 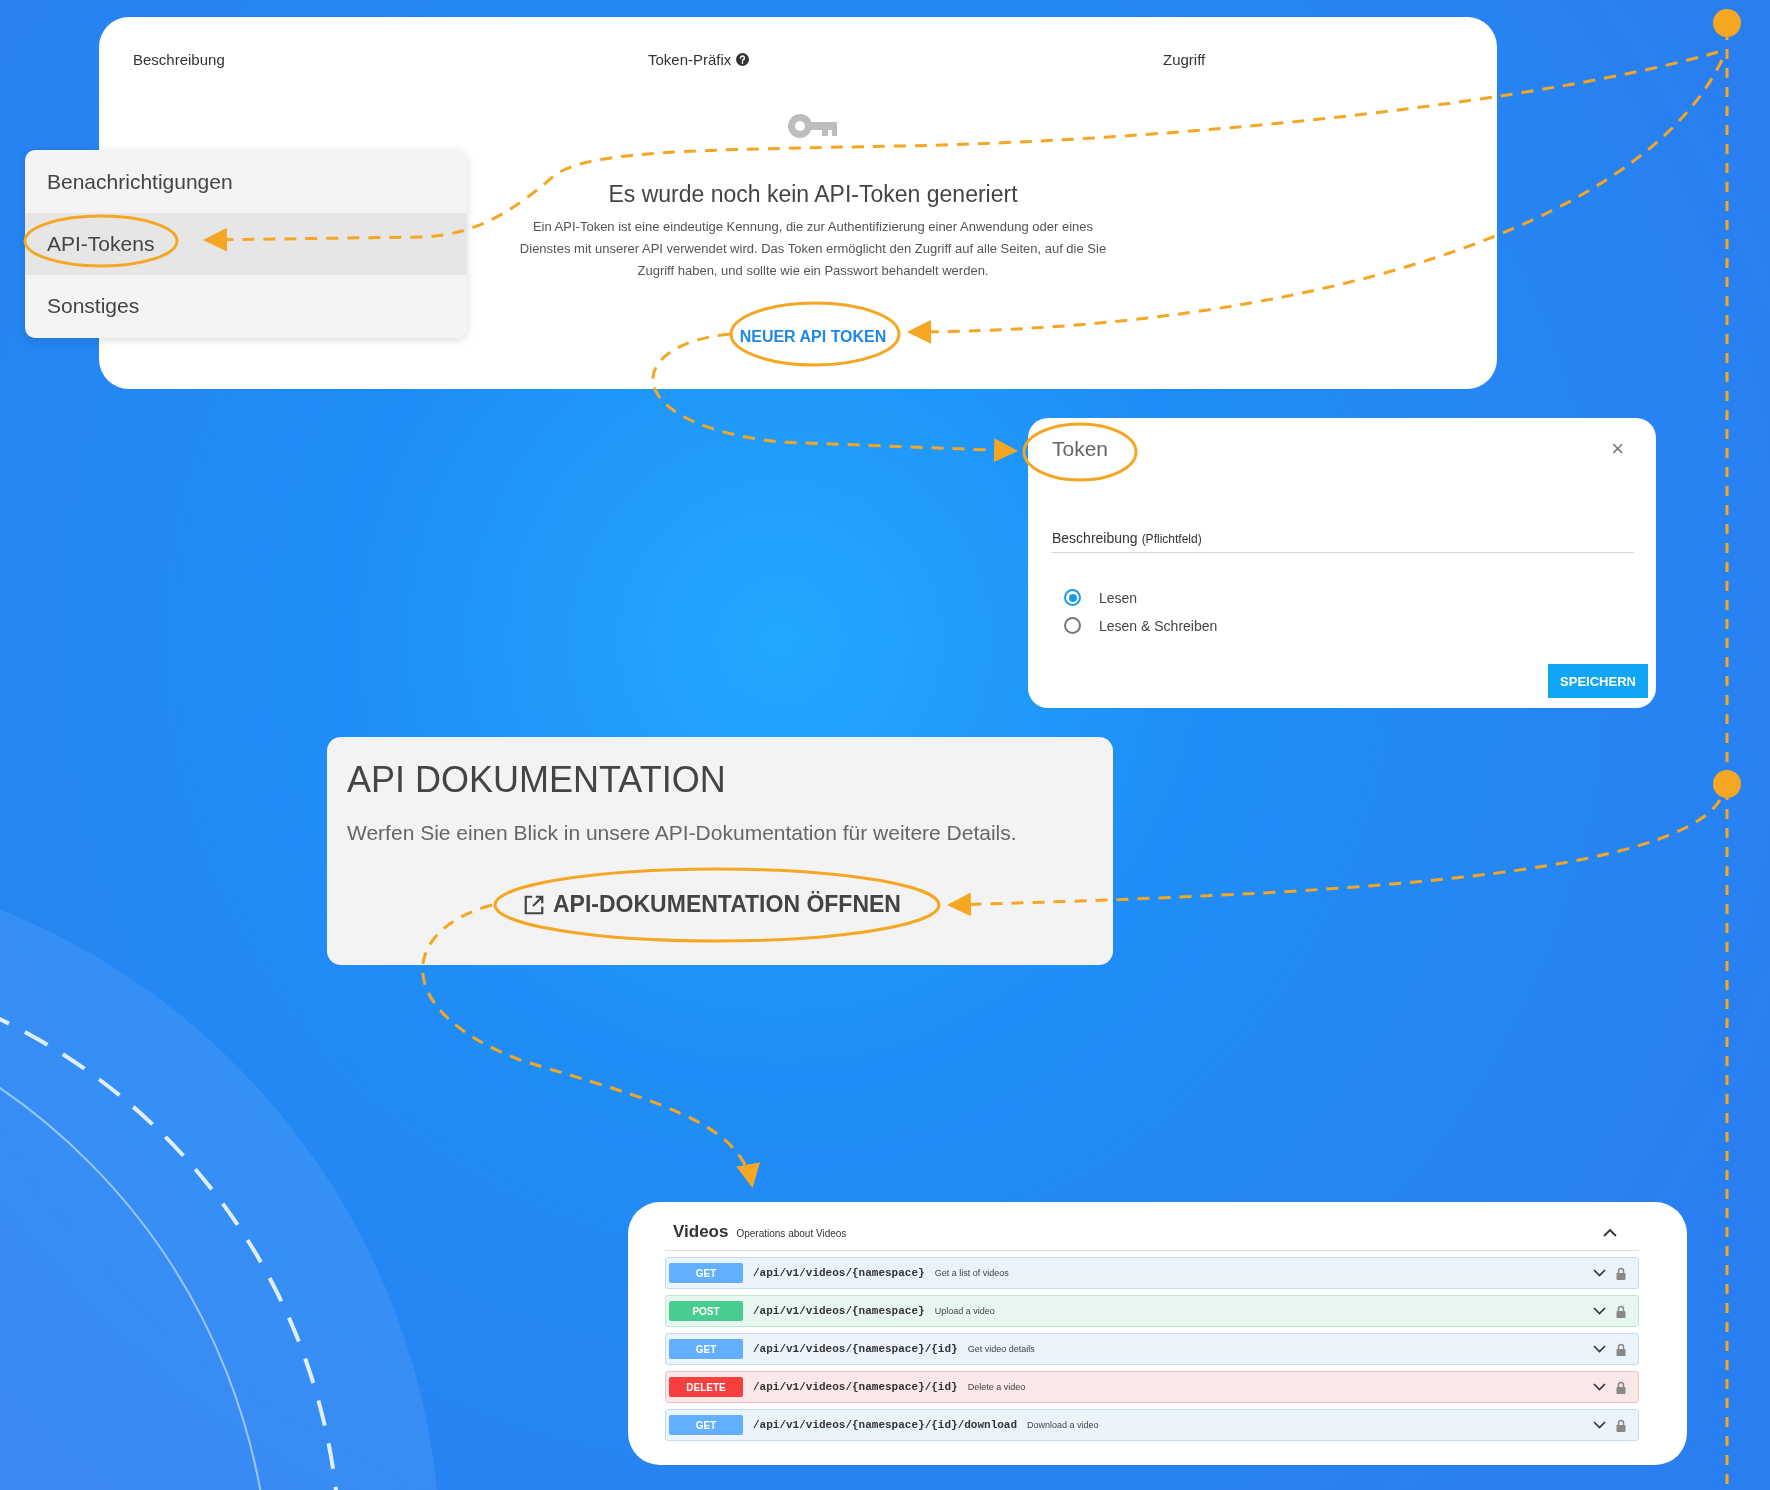 What do you see at coordinates (1152, 1425) in the screenshot?
I see `endpoint-row: GET /api/v1/videos/{namespace}/{id}/download Download a video` at bounding box center [1152, 1425].